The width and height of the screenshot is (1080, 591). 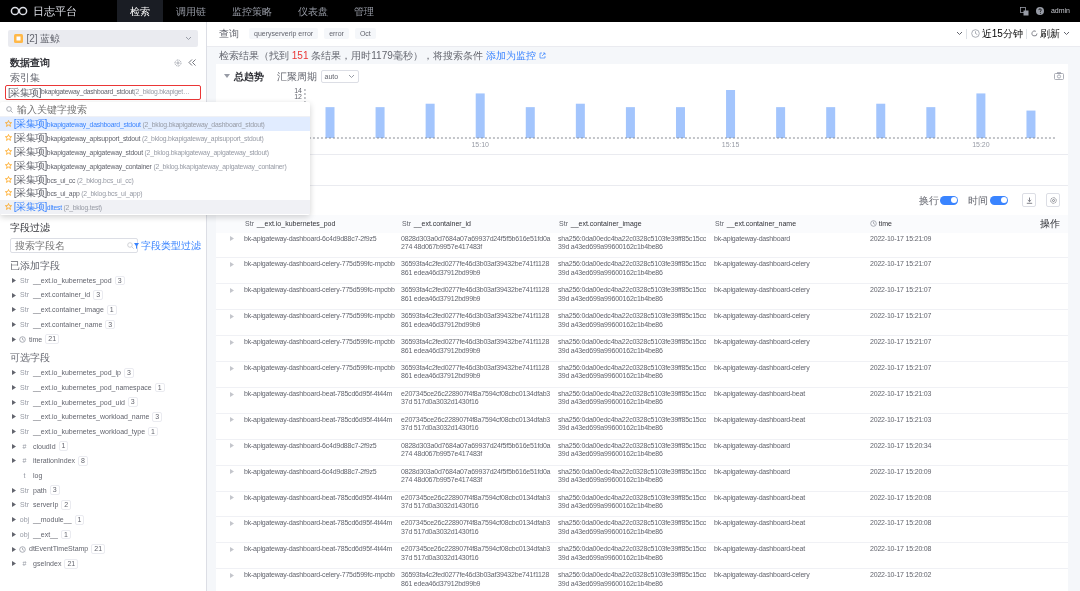 What do you see at coordinates (30, 62) in the screenshot?
I see `panel-title: 数据查询` at bounding box center [30, 62].